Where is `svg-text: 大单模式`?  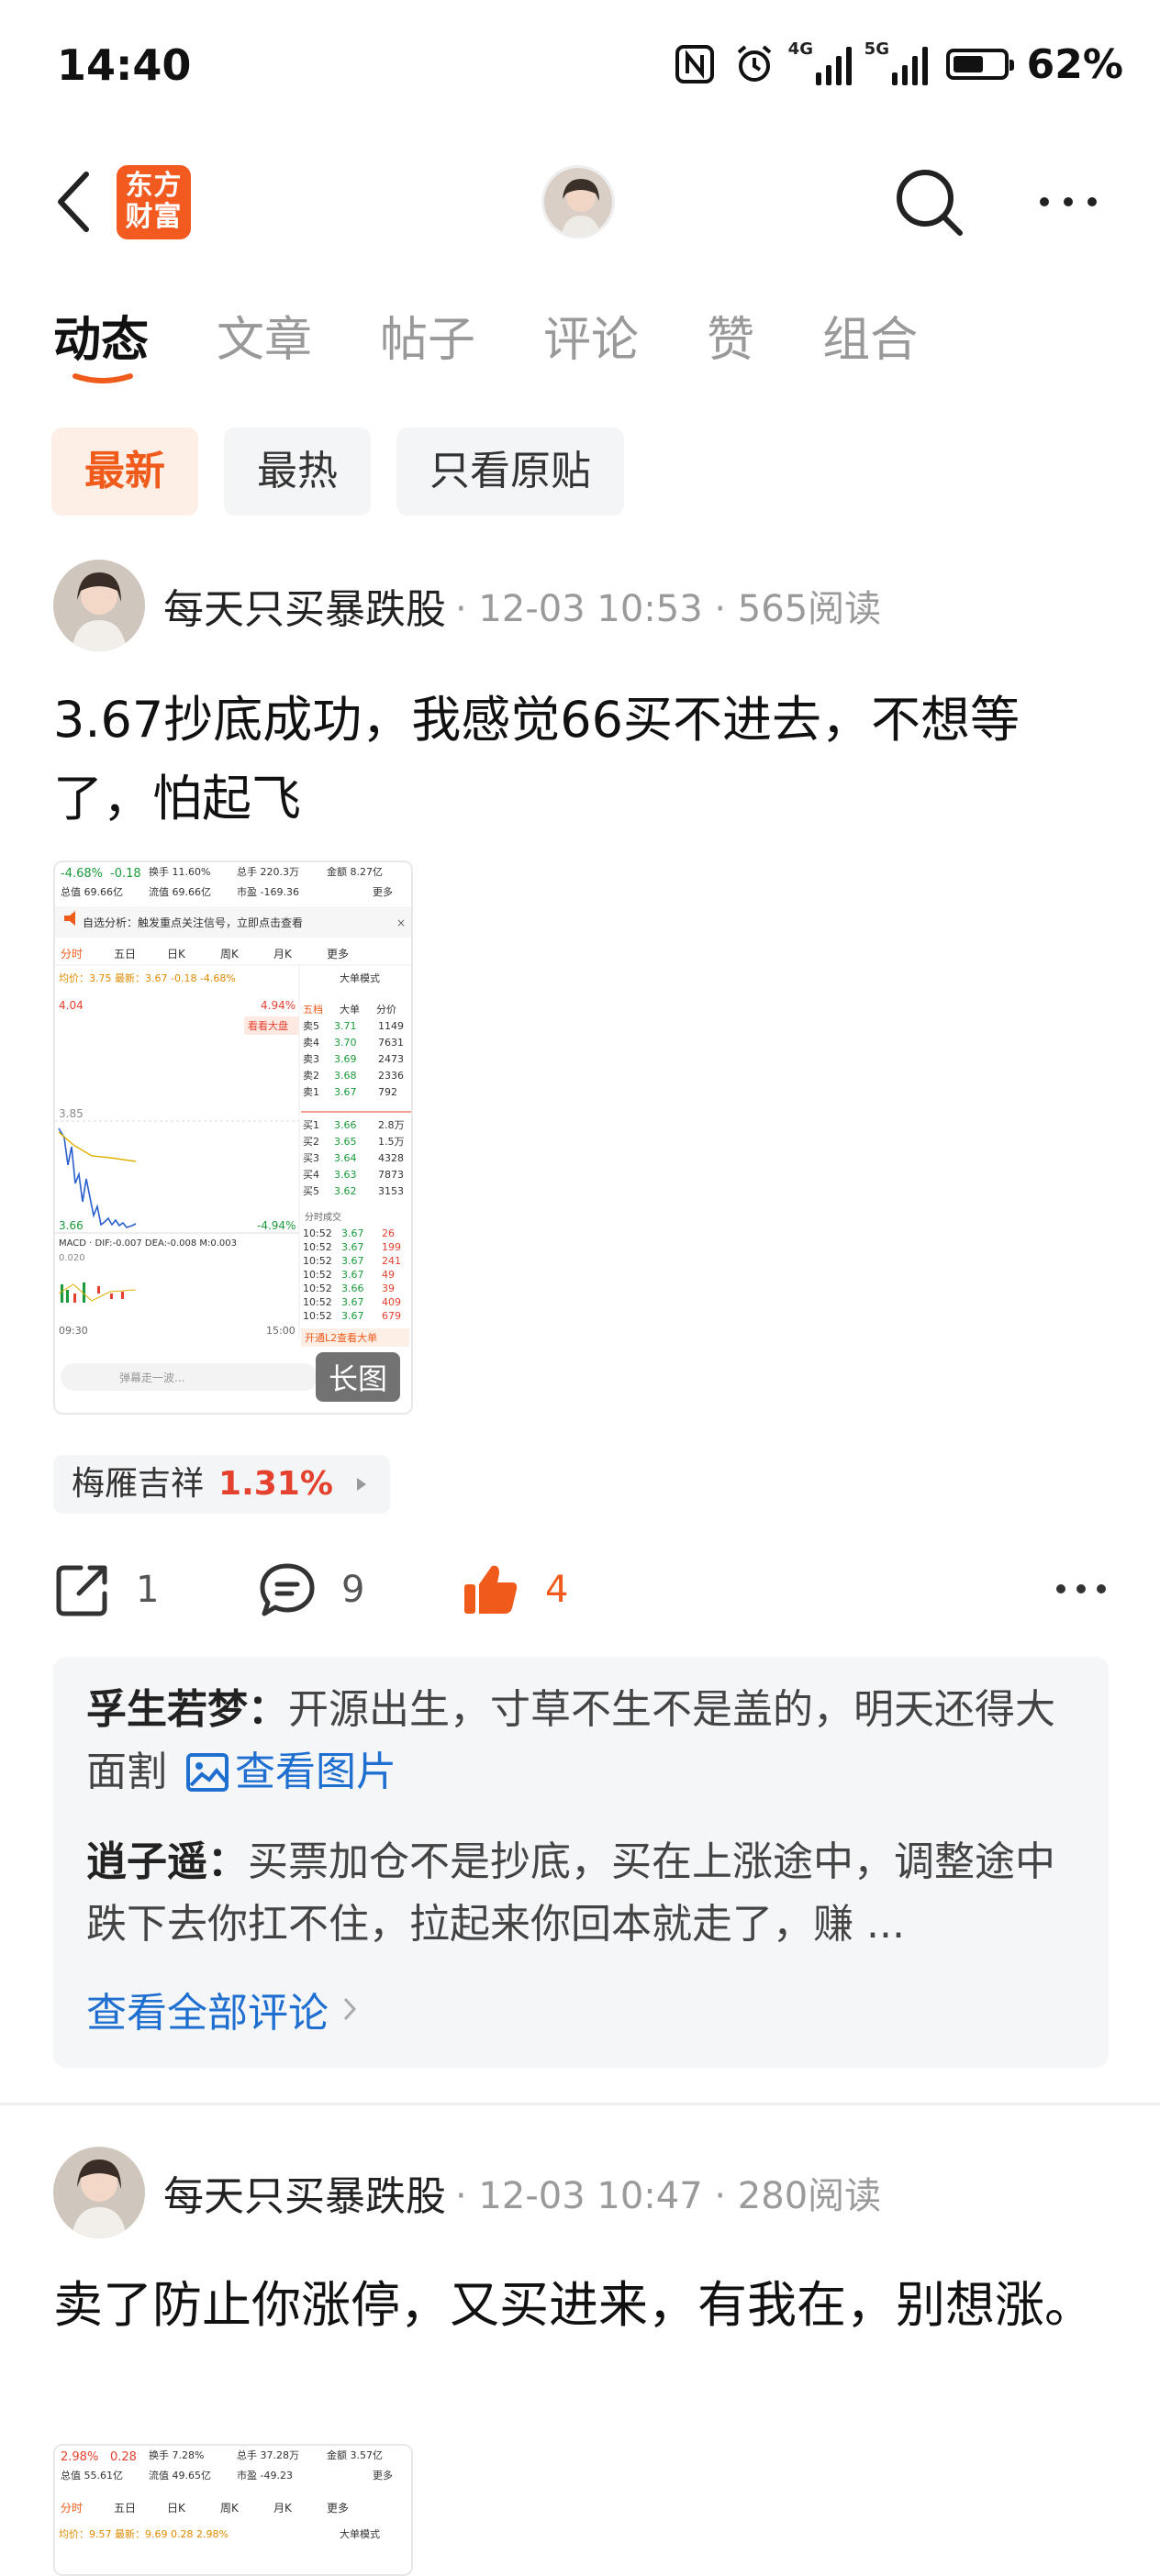 svg-text: 大单模式 is located at coordinates (360, 2533).